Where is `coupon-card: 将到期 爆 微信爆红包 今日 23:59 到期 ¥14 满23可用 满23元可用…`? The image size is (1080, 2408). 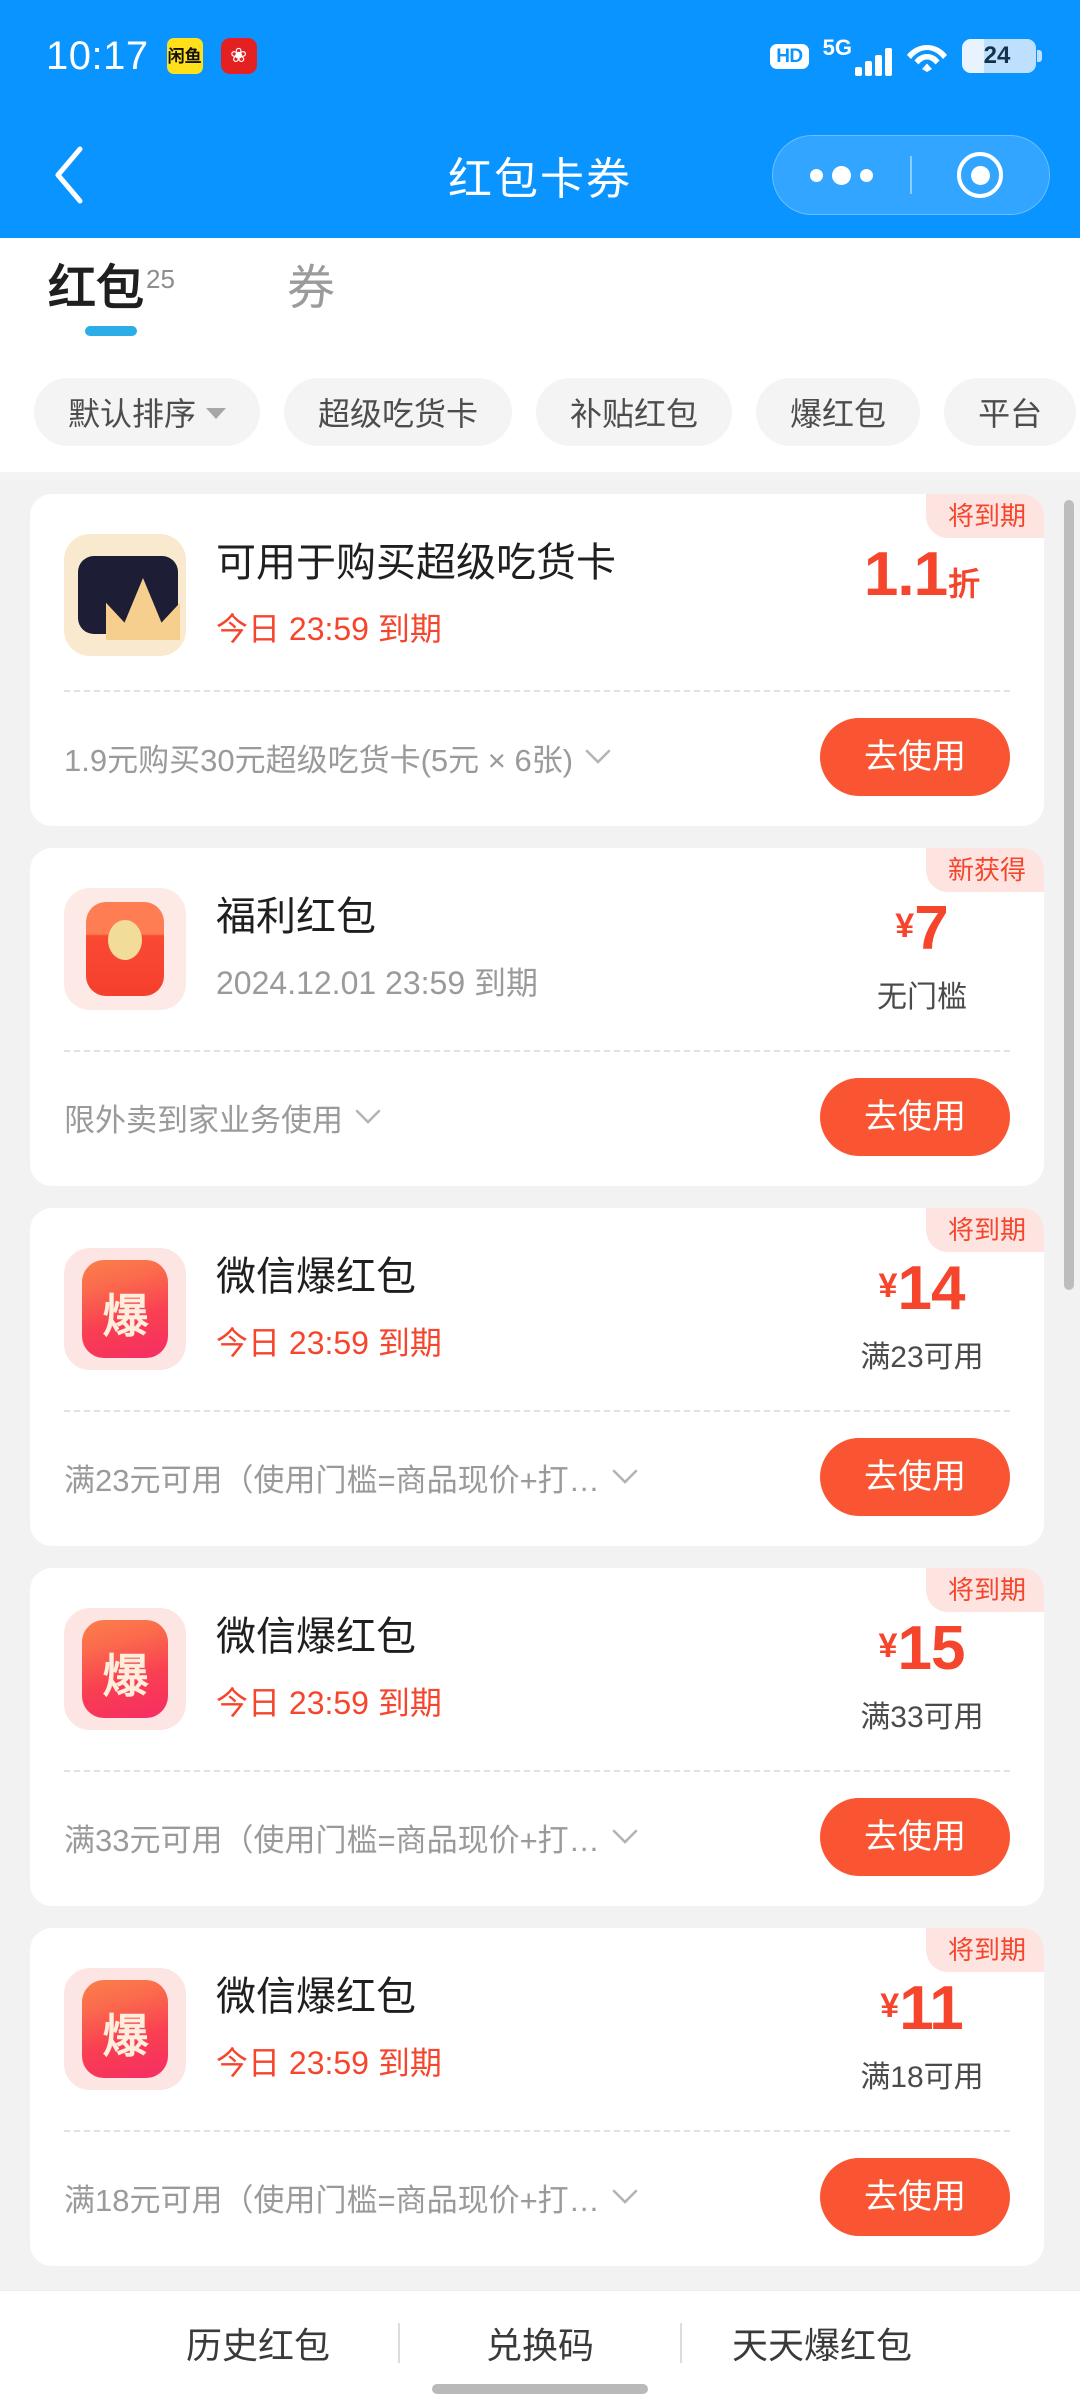 coupon-card: 将到期 爆 微信爆红包 今日 23:59 到期 ¥14 满23可用 满23元可用… is located at coordinates (537, 1377).